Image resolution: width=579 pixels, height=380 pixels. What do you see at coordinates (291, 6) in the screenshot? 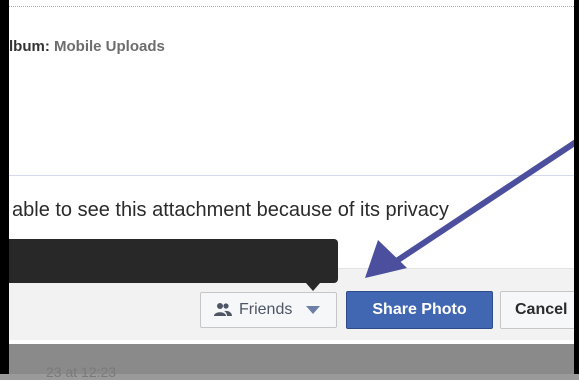
I see `top-border` at bounding box center [291, 6].